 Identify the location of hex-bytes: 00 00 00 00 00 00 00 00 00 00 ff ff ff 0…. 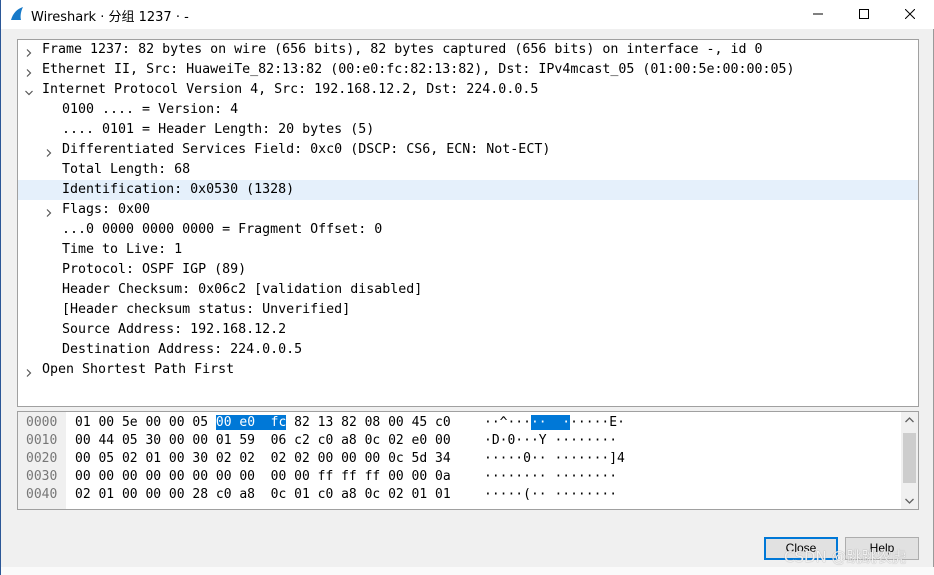
(263, 476).